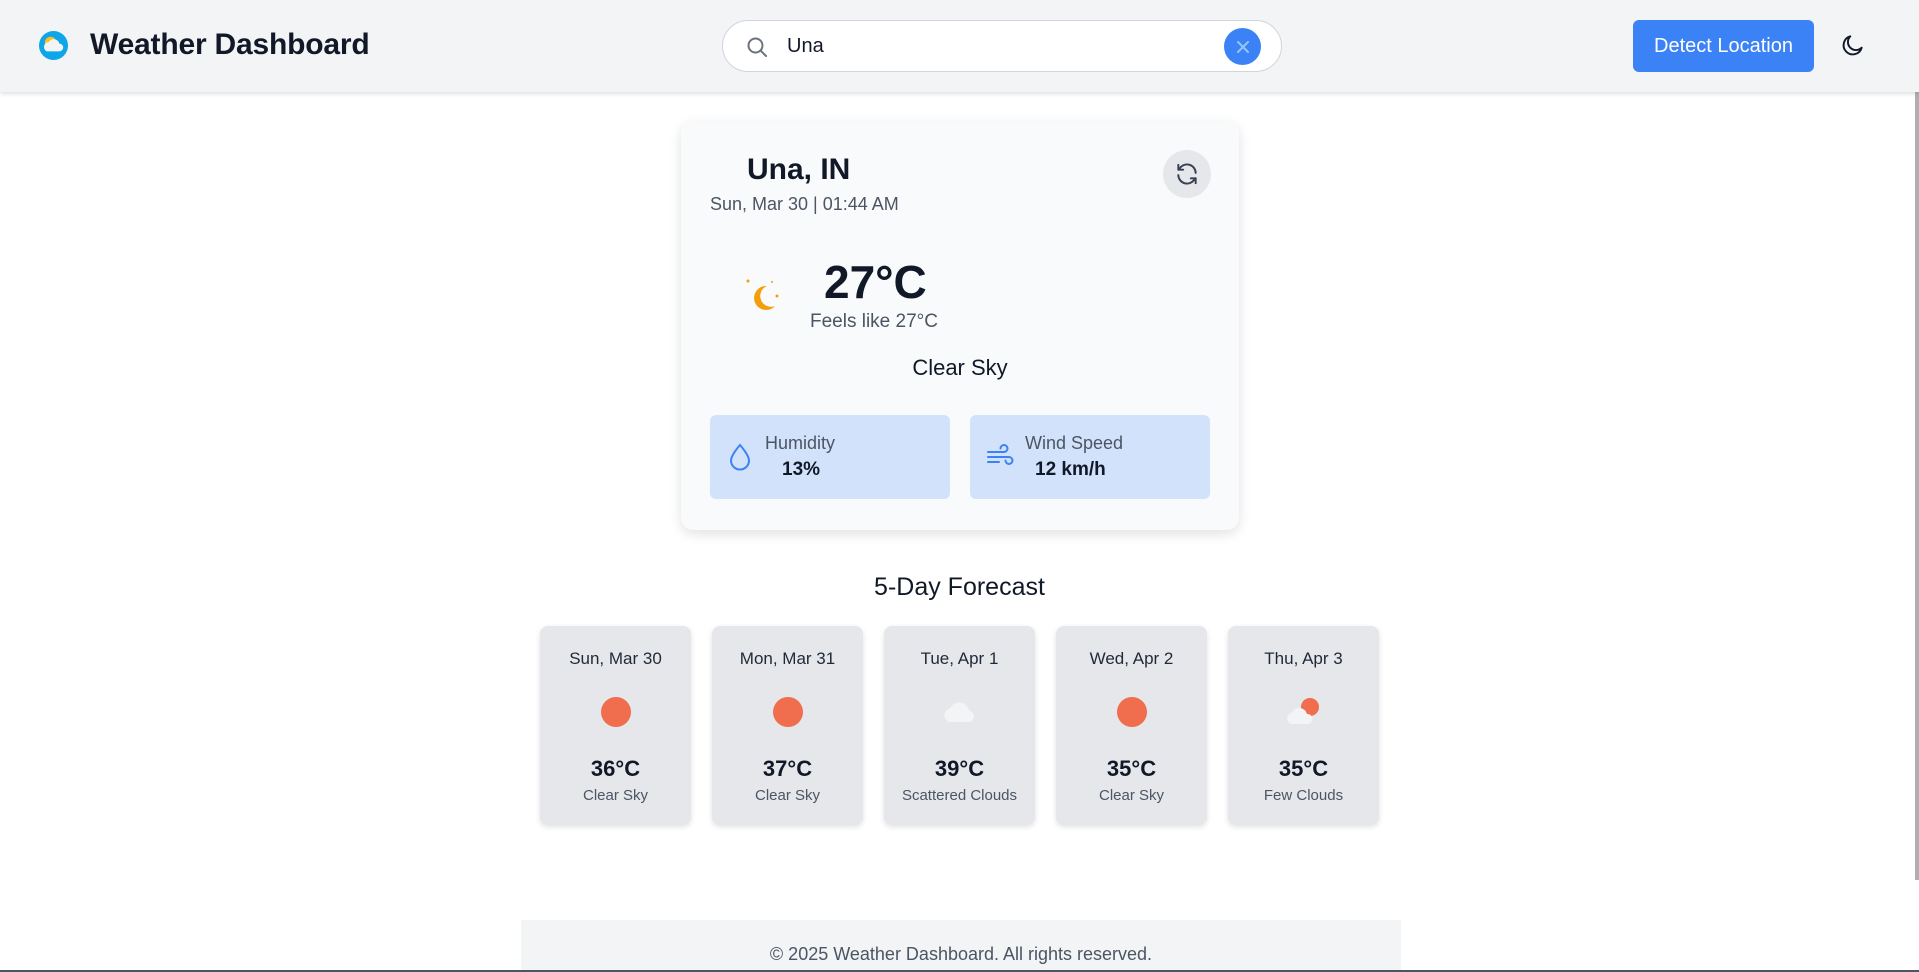  Describe the element at coordinates (801, 469) in the screenshot. I see `humidity-value: 13%` at that location.